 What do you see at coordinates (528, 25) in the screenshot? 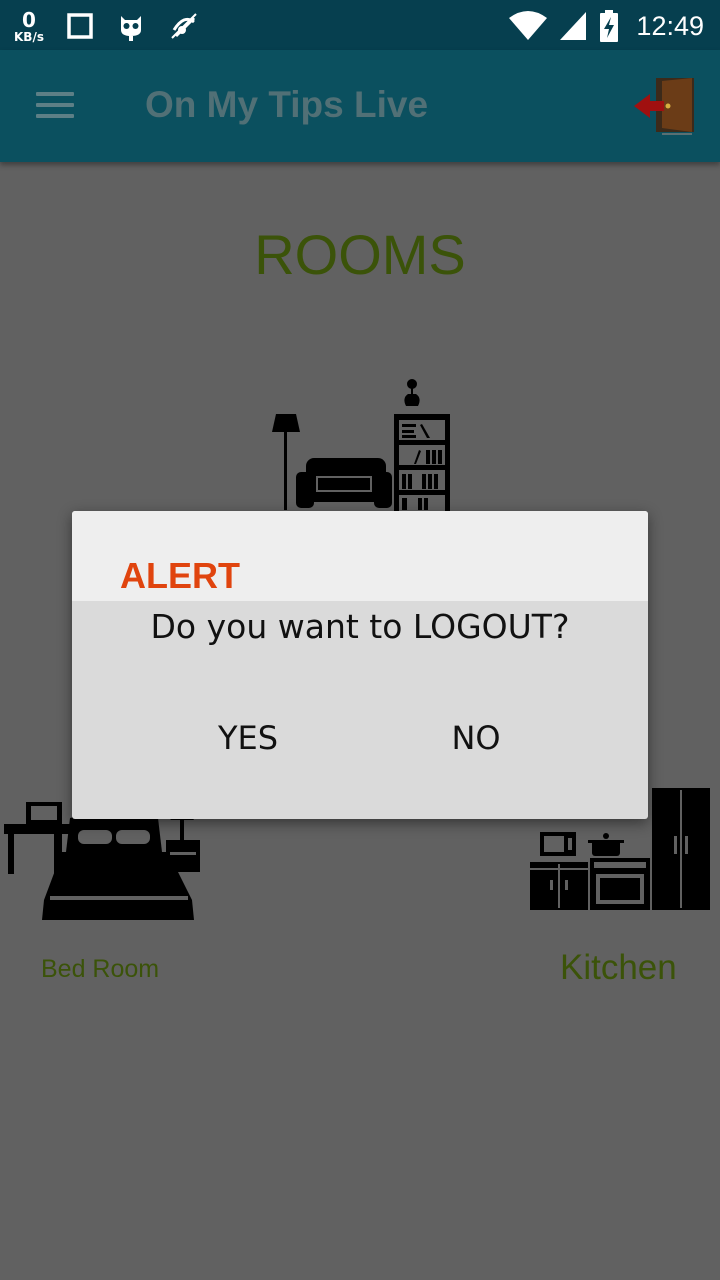
I see `wifi-icon` at bounding box center [528, 25].